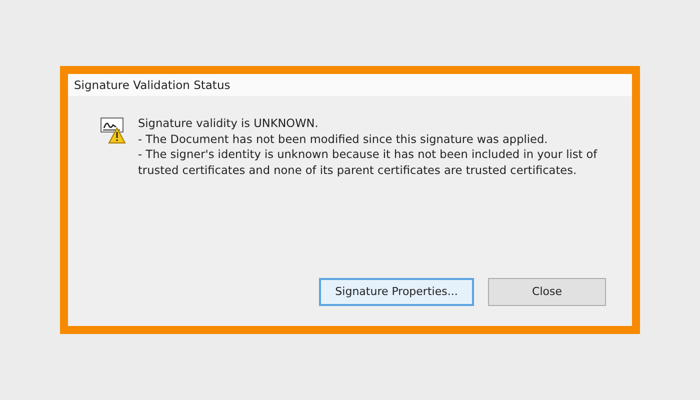 This screenshot has width=700, height=400. What do you see at coordinates (368, 147) in the screenshot?
I see `validation-message: Signature validity is UNKNOWN. - The Document has not been modified since this signature was applied. - The signer's identity is unknown because it has not been included in your list of trusted certificates and none of its parent certificates are trusted certificates.` at bounding box center [368, 147].